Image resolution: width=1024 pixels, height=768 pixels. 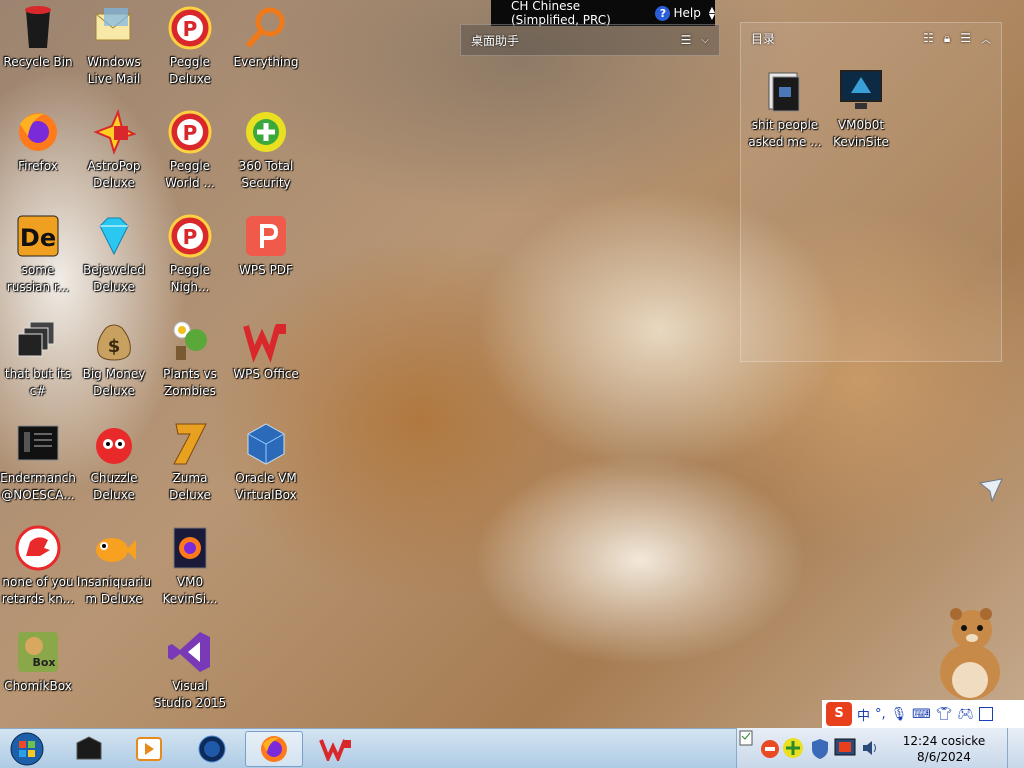 I want to click on desktop-icon: Bejeweled Deluxe, so click(x=114, y=254).